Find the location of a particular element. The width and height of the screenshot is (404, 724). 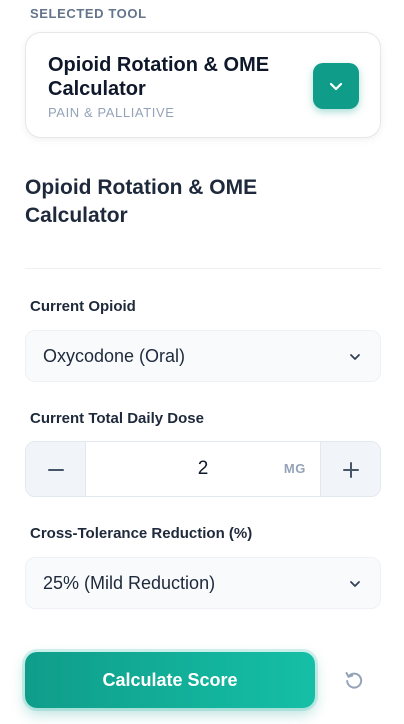

increment-button is located at coordinates (350, 469).